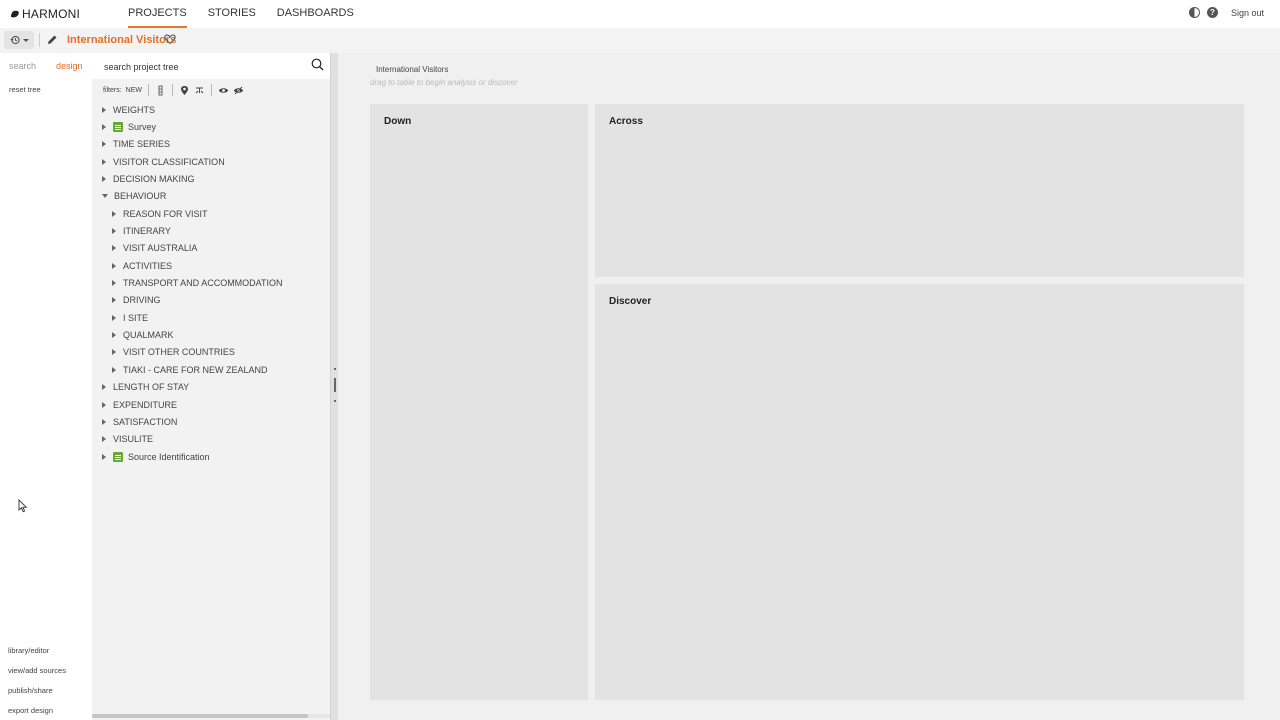  I want to click on tree-node: REASON FOR VISIT, so click(211, 213).